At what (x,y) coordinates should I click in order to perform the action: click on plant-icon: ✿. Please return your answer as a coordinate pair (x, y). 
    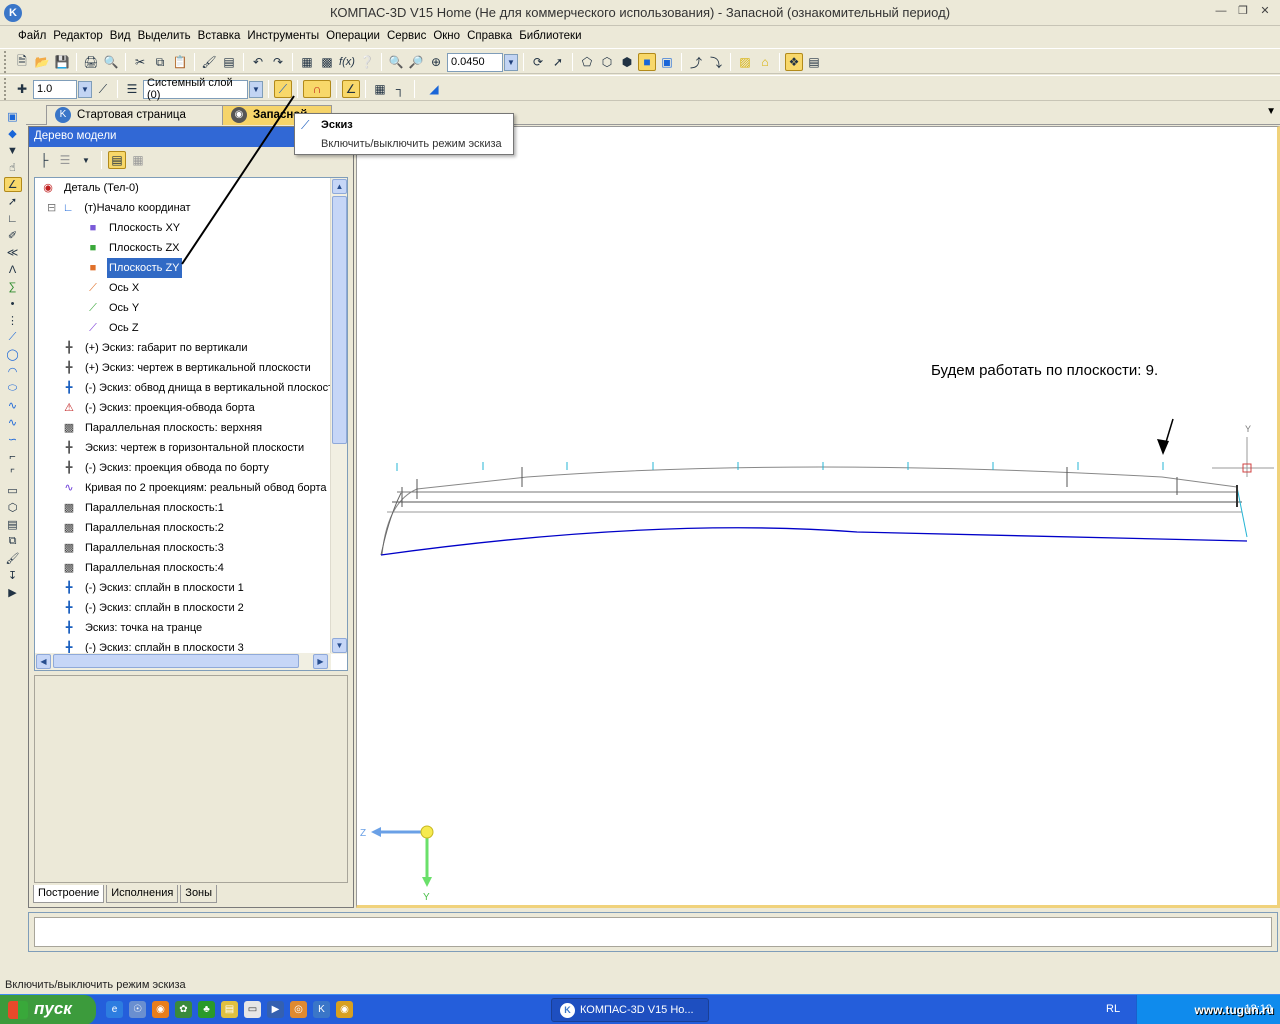
    Looking at the image, I should click on (183, 1009).